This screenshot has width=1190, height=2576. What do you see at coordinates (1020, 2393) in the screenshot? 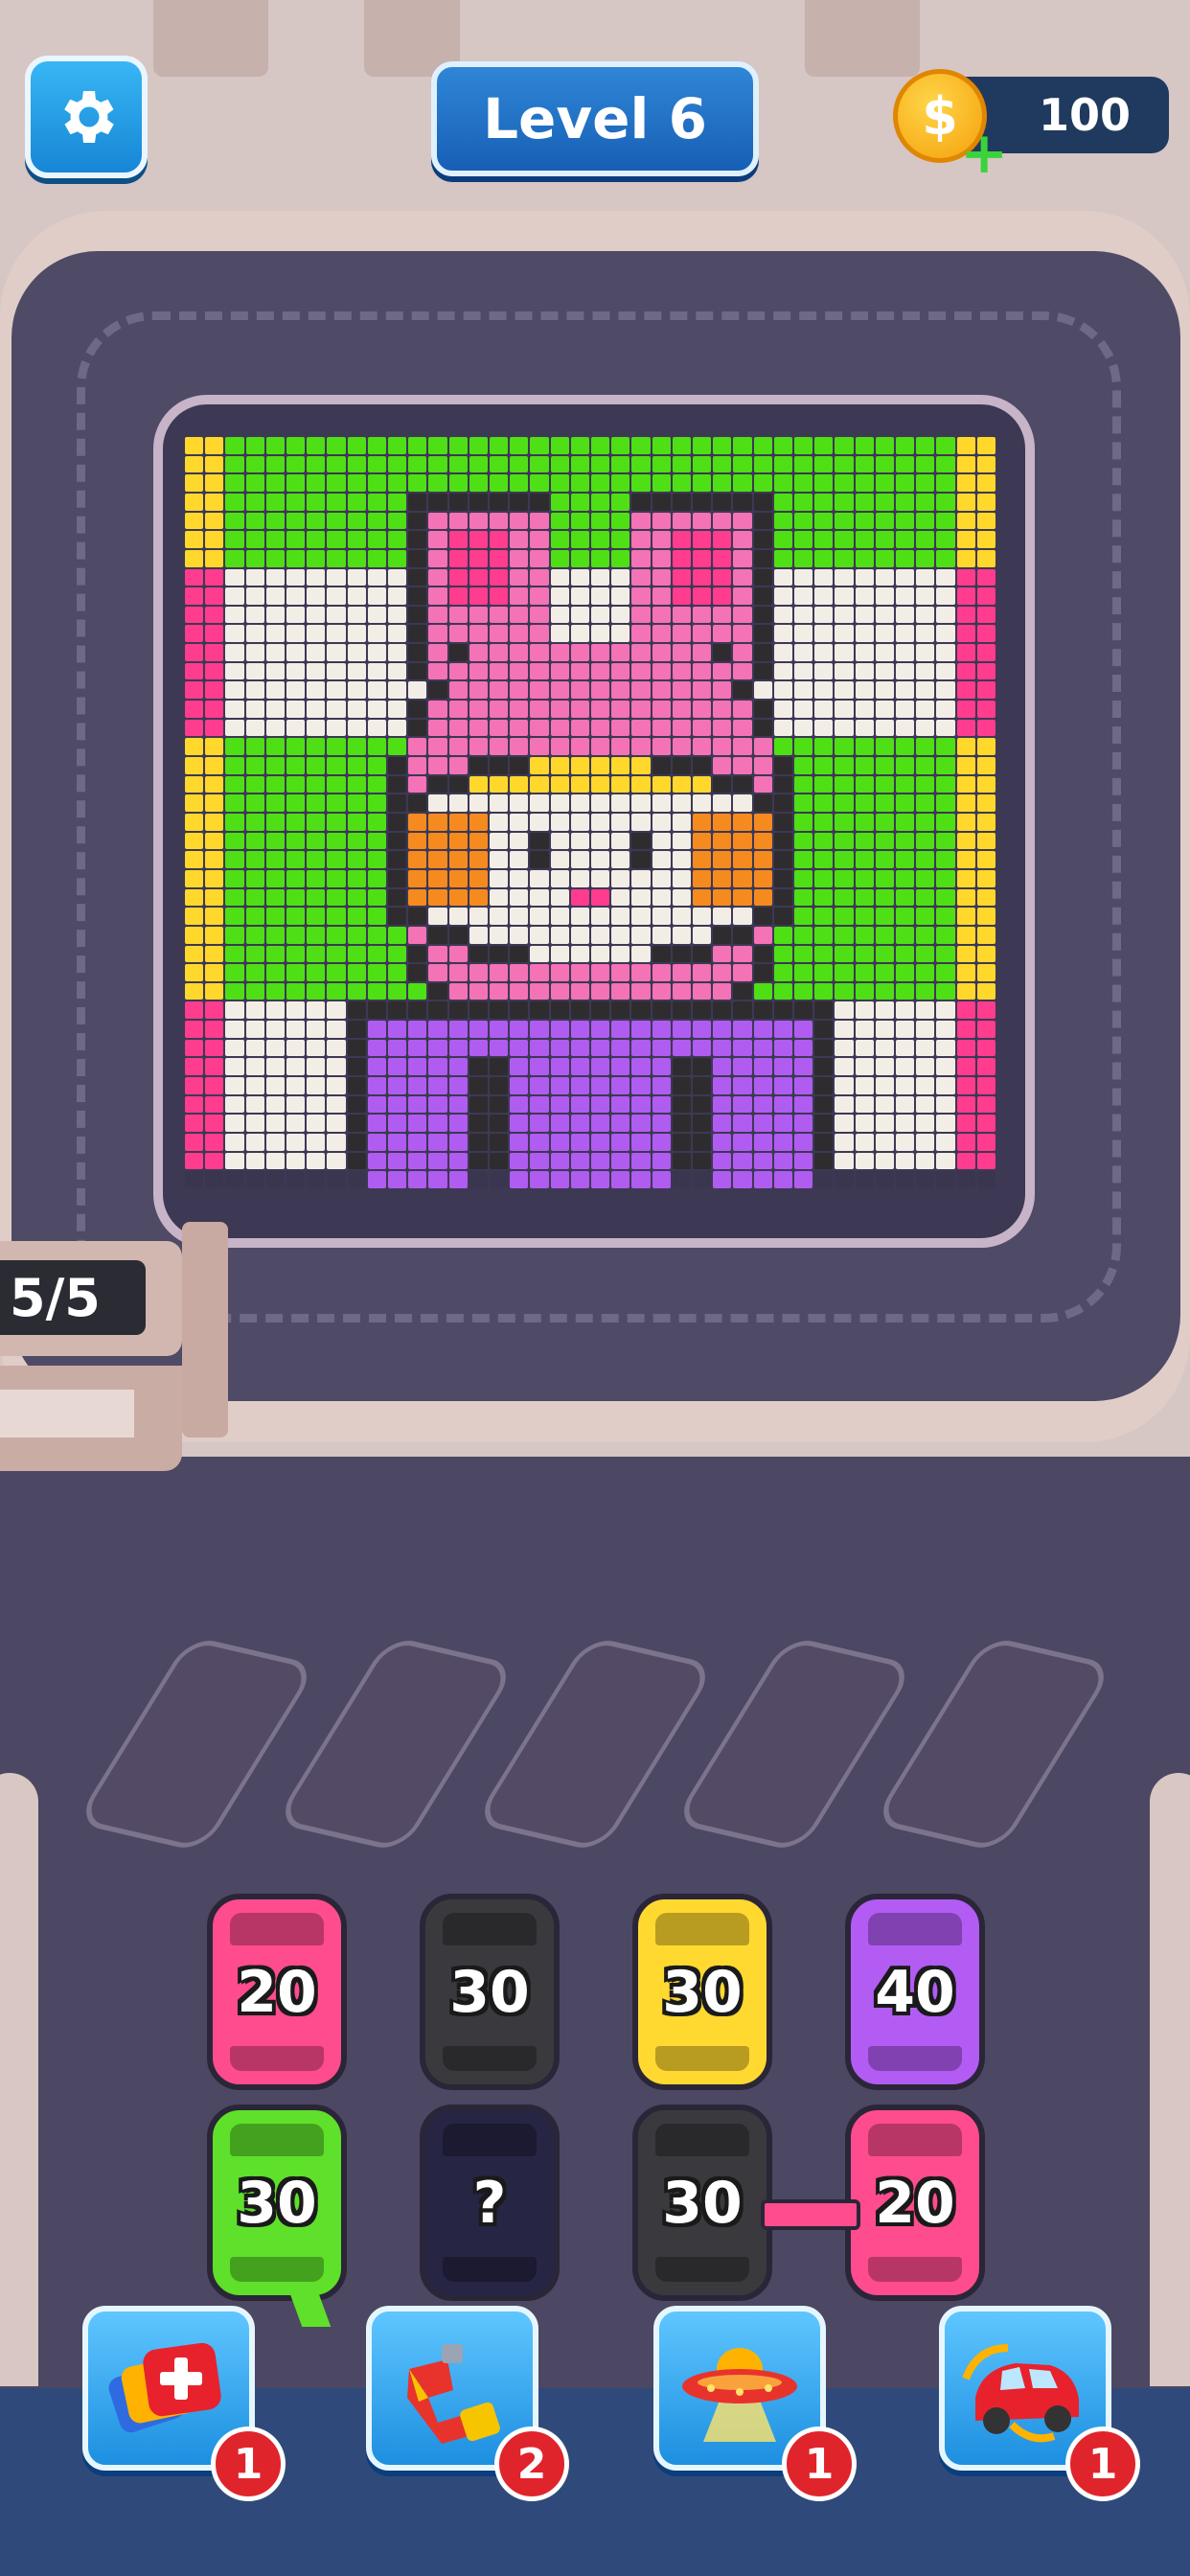
I see `car-shuffle-icon` at bounding box center [1020, 2393].